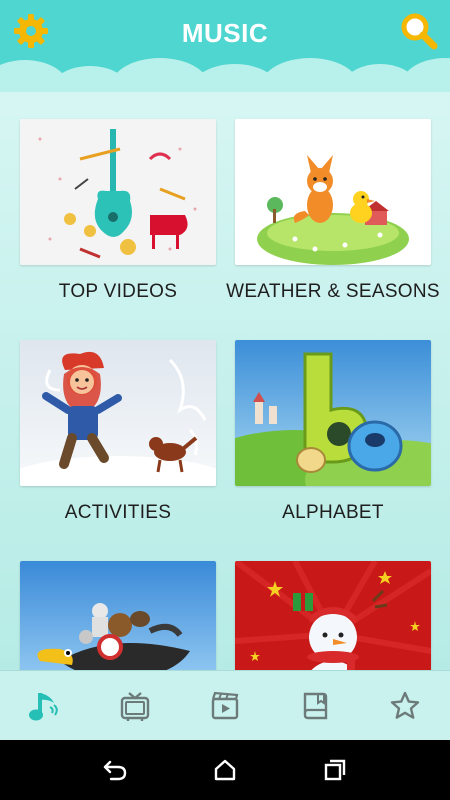 Image resolution: width=450 pixels, height=800 pixels. I want to click on letters-b-e-image, so click(333, 413).